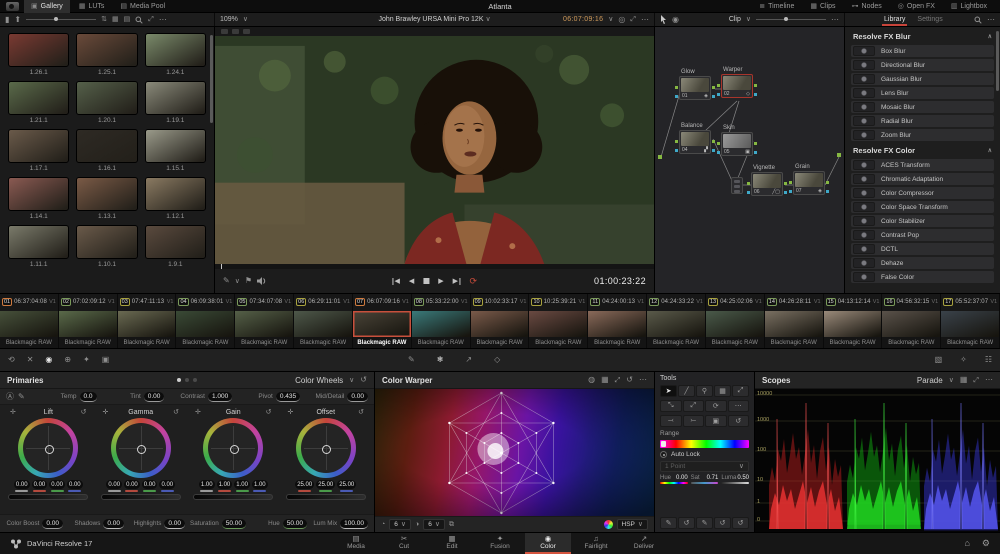 This screenshot has width=1000, height=554. Describe the element at coordinates (140, 448) in the screenshot. I see `gamma-color-wheel` at that location.